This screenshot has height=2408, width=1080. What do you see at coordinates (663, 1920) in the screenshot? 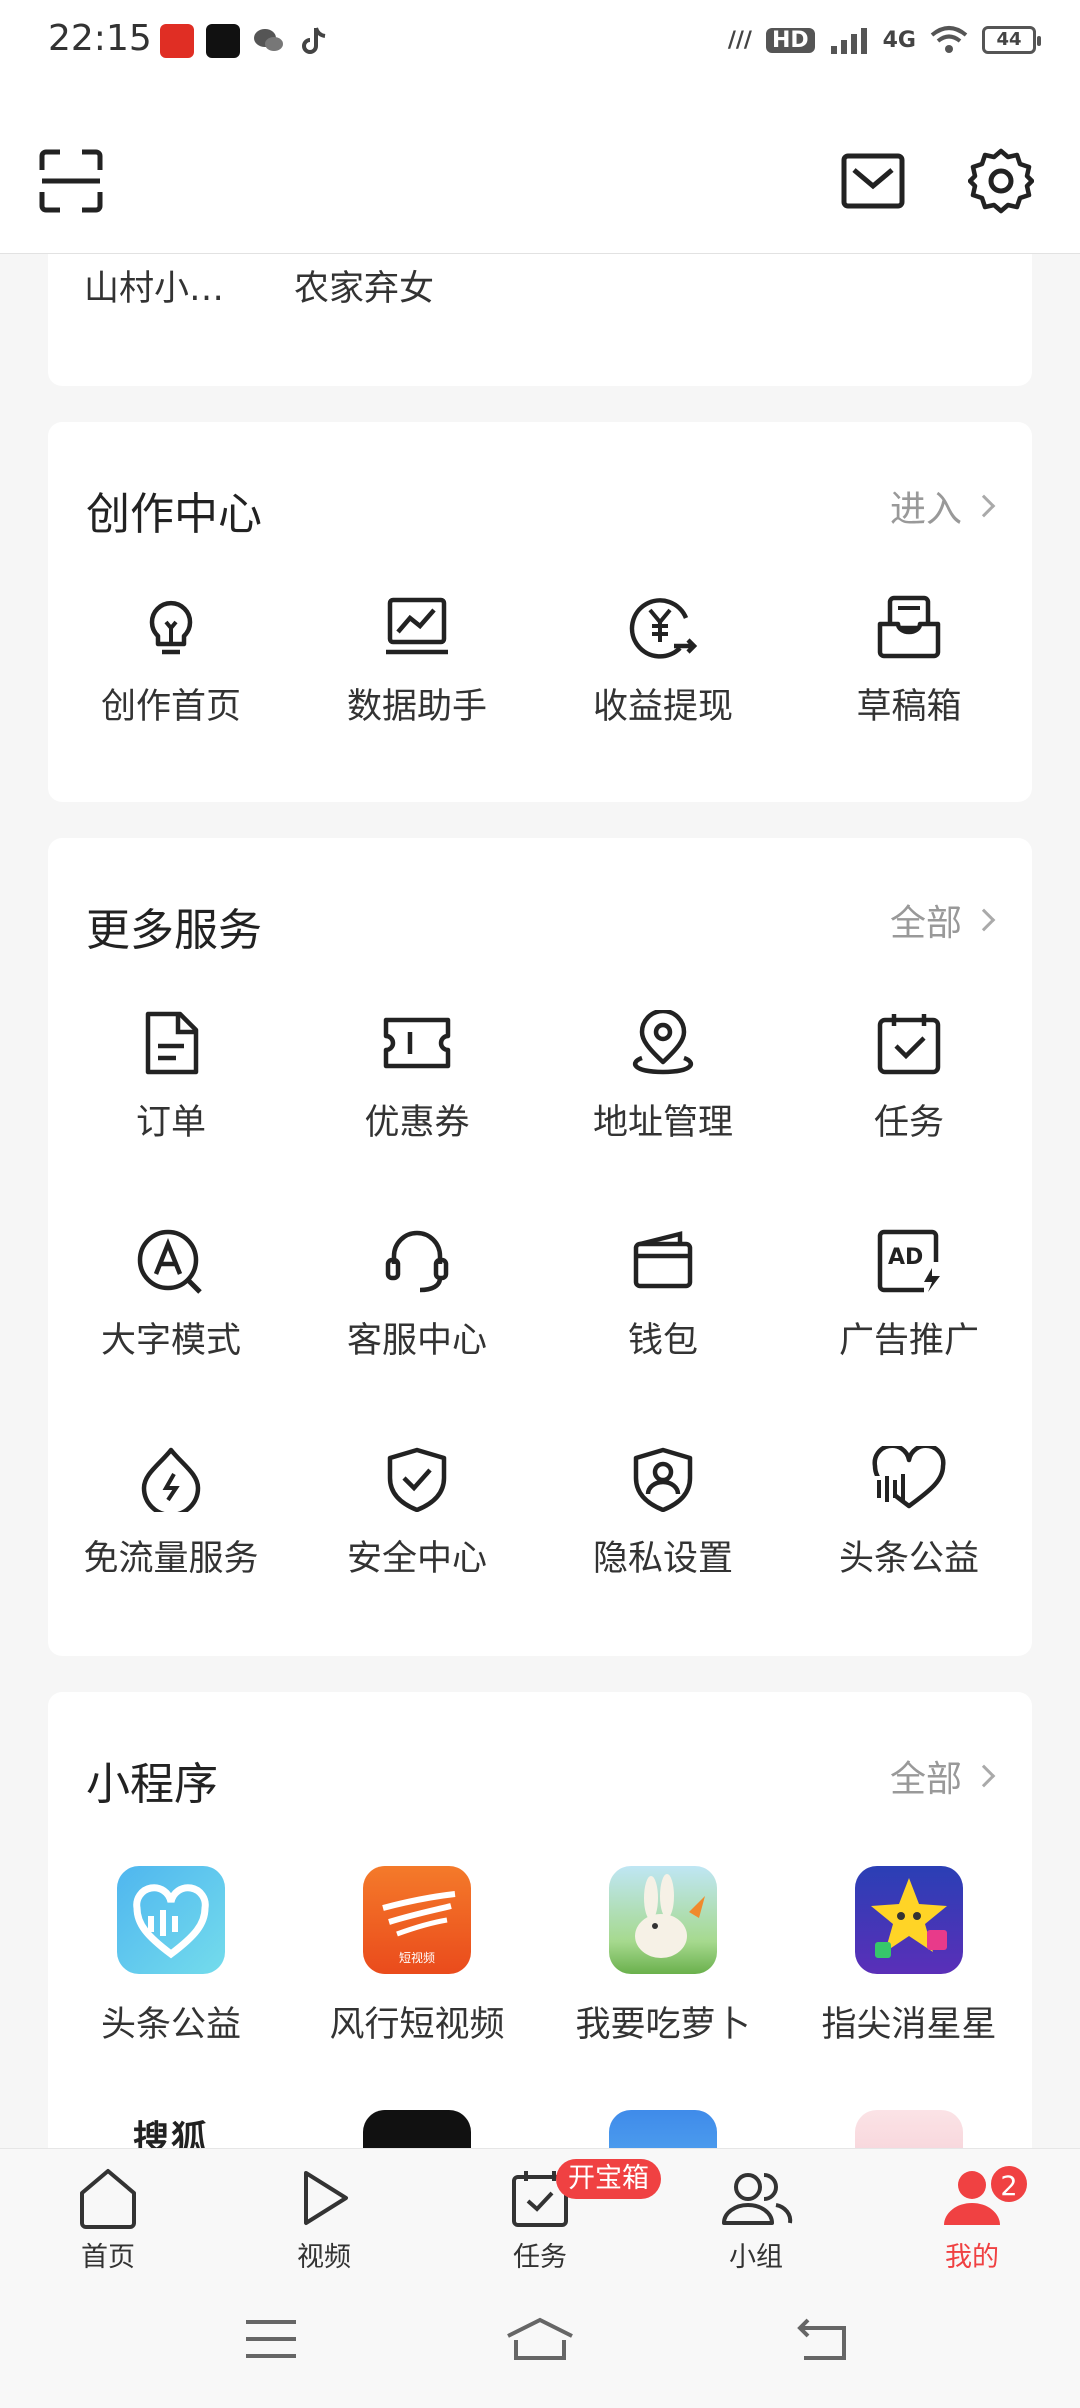
I see `carrot-game-icon` at bounding box center [663, 1920].